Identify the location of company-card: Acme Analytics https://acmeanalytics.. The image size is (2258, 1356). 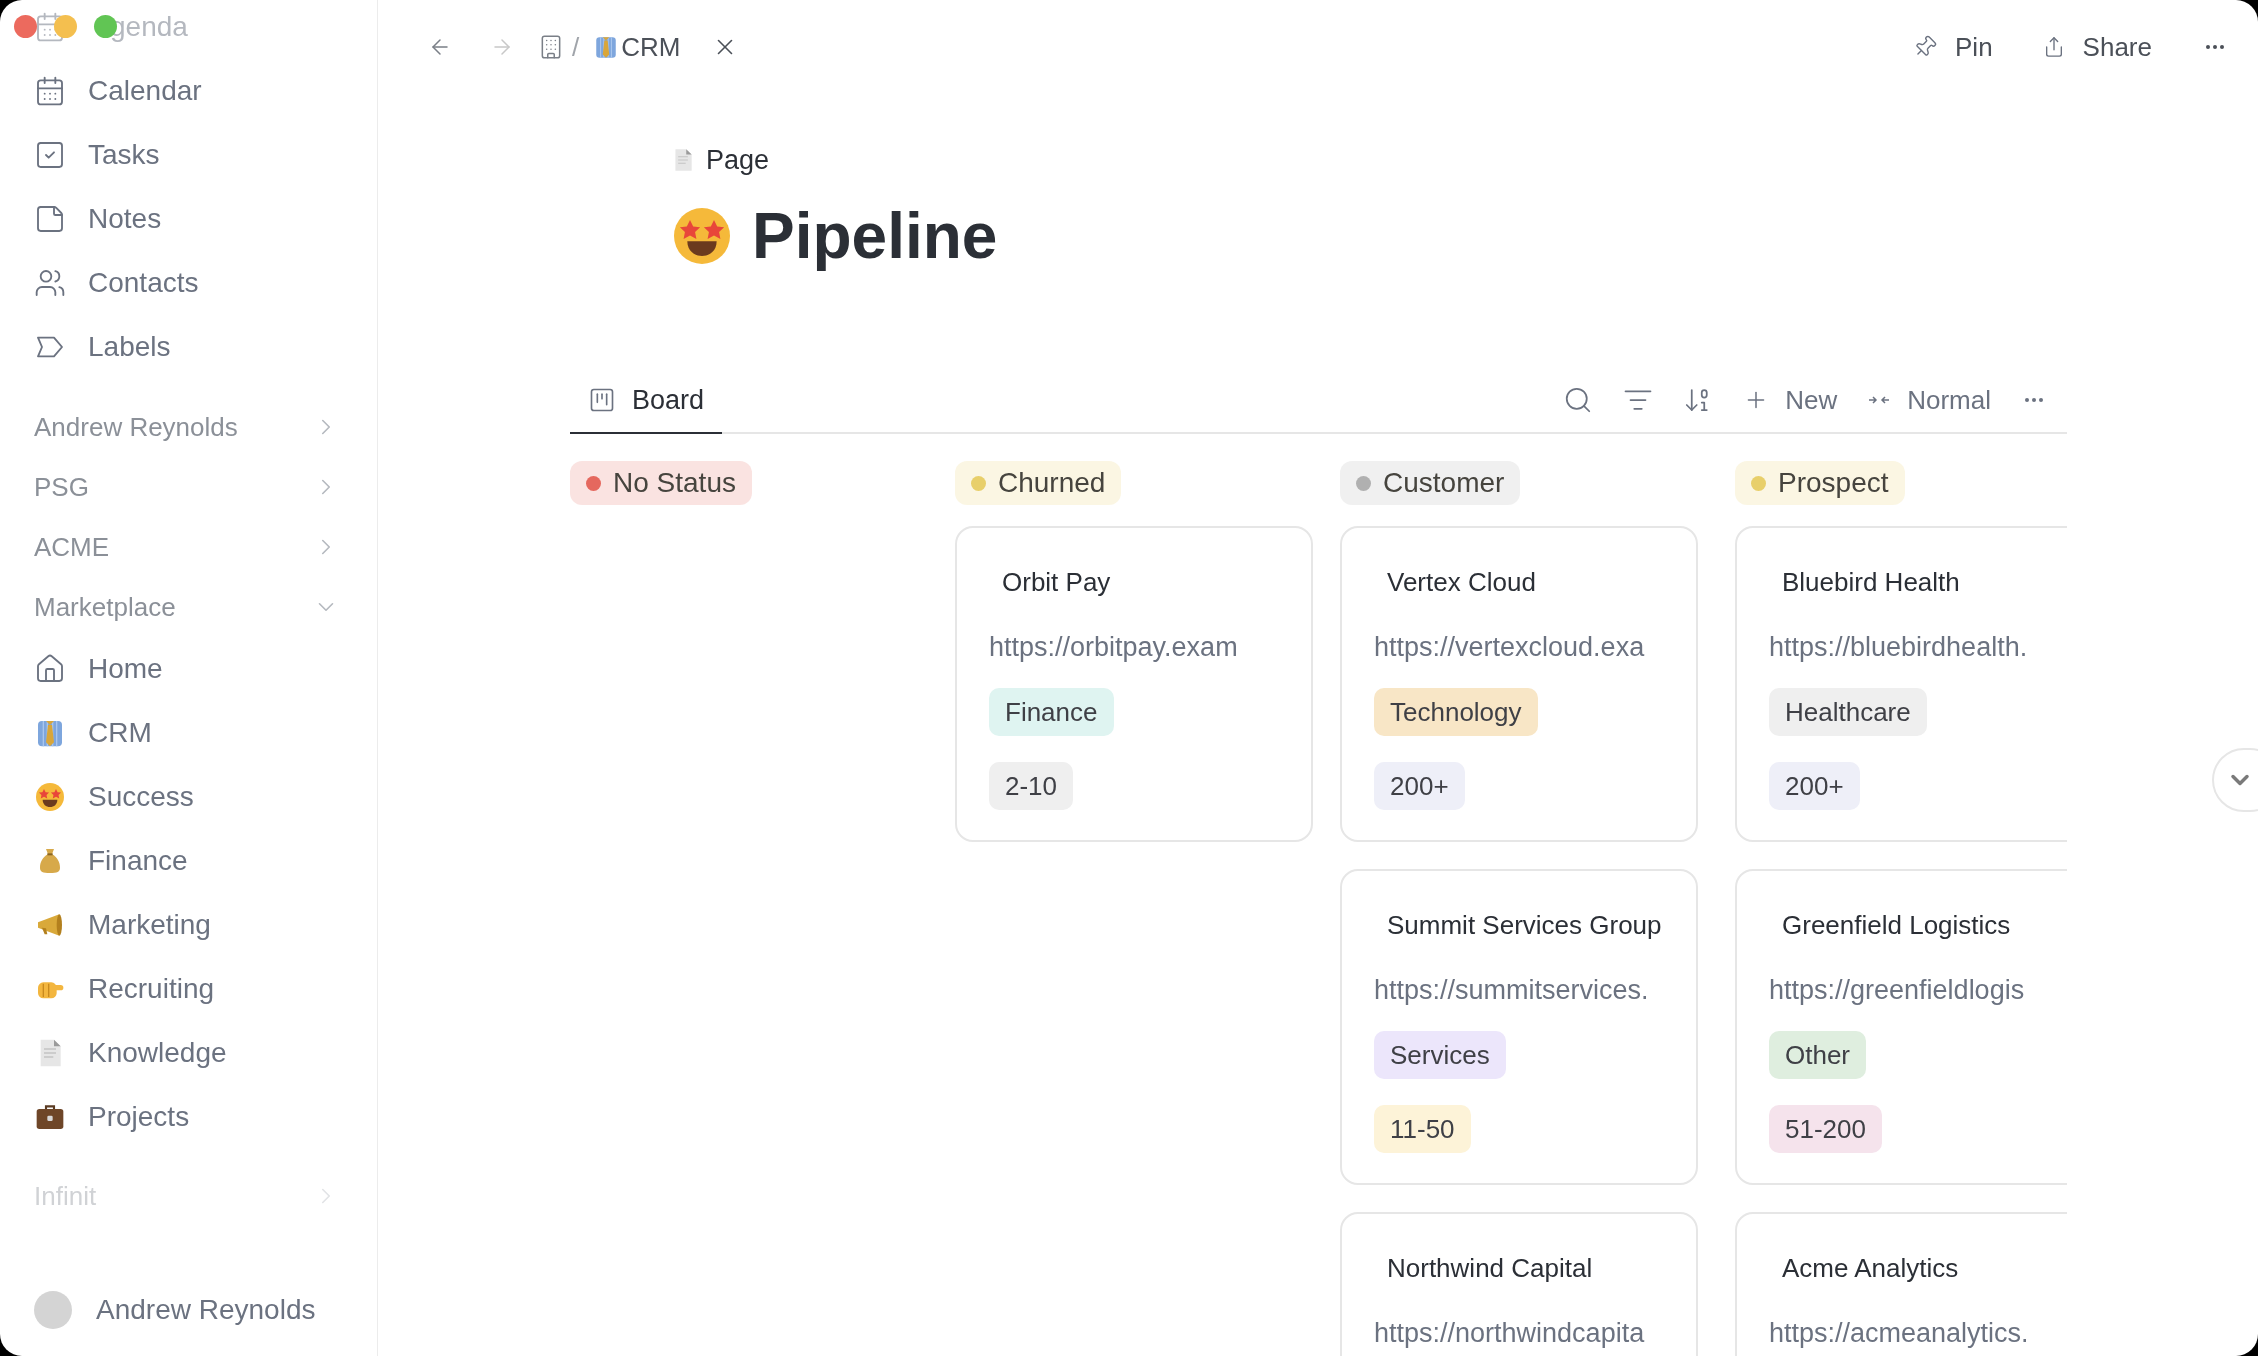
(1901, 1284).